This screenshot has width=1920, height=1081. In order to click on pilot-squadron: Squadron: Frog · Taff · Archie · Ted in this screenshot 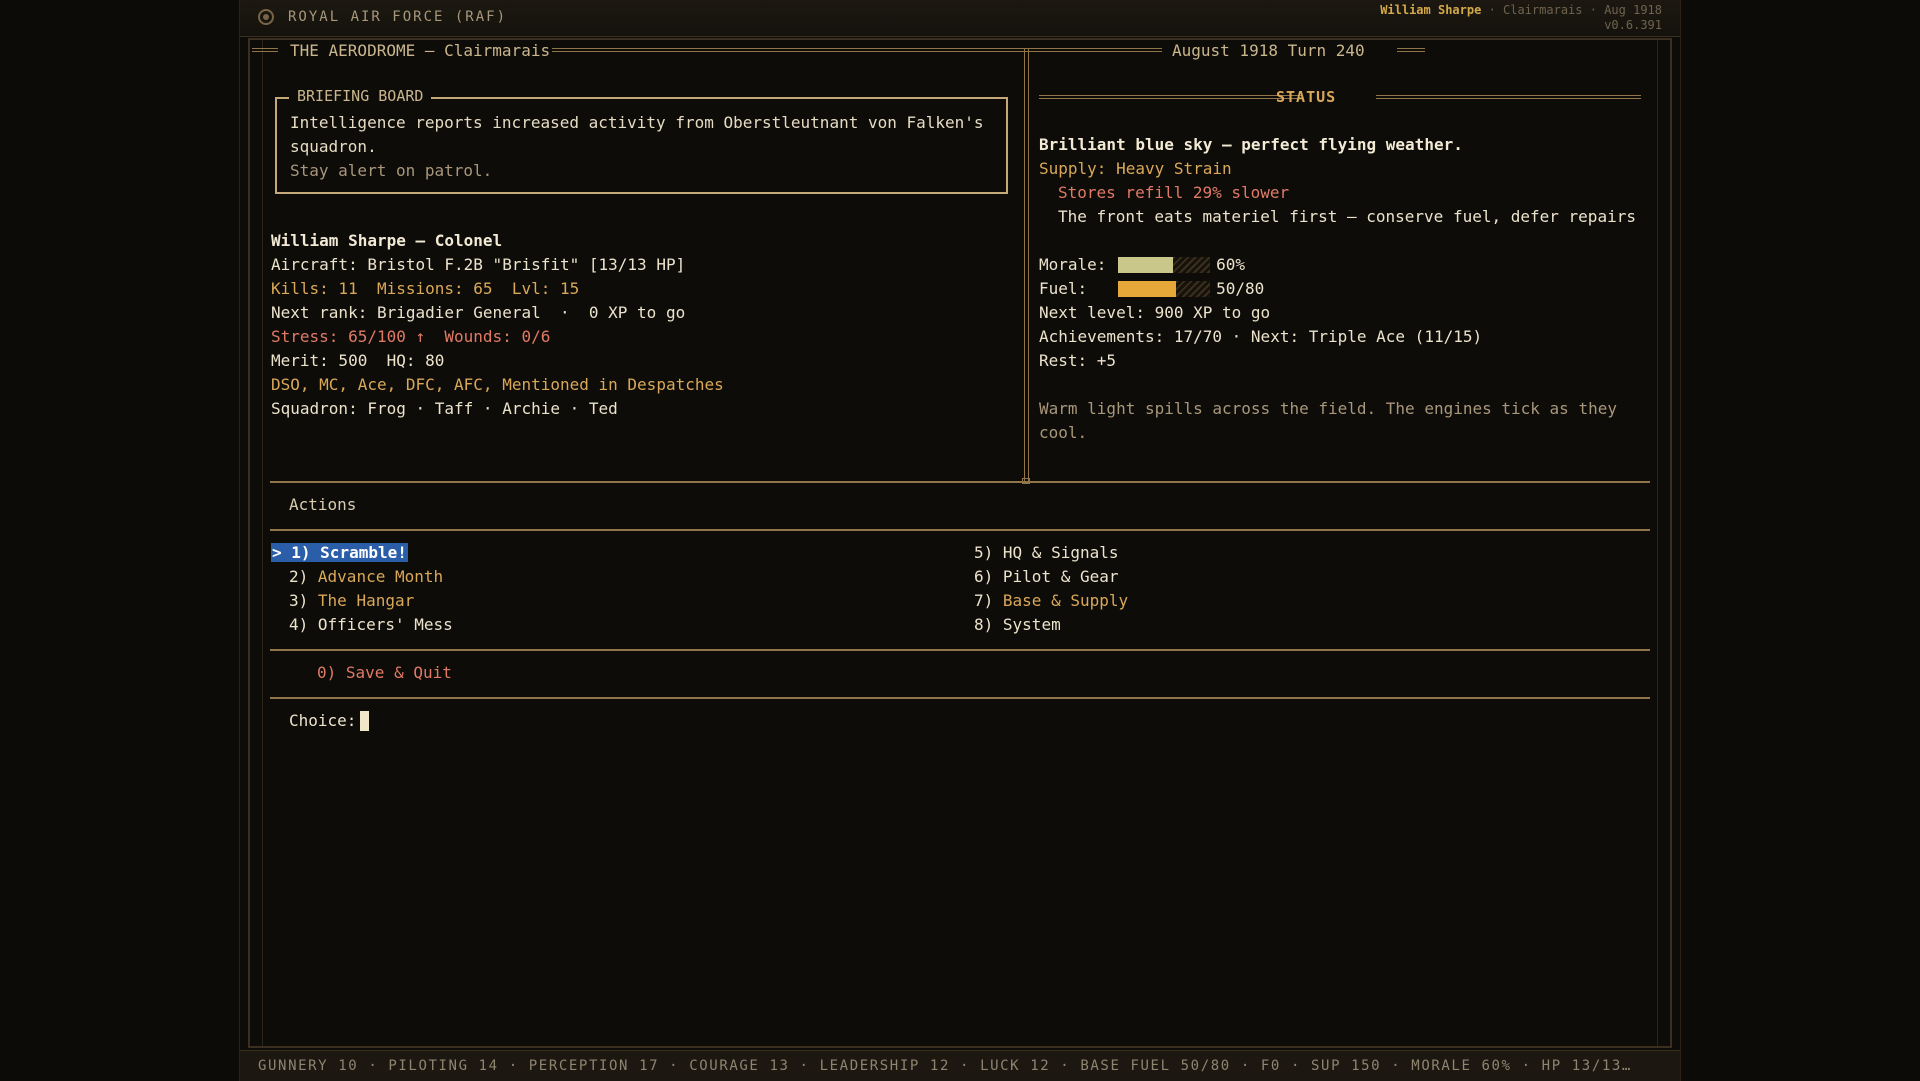, I will do `click(444, 408)`.